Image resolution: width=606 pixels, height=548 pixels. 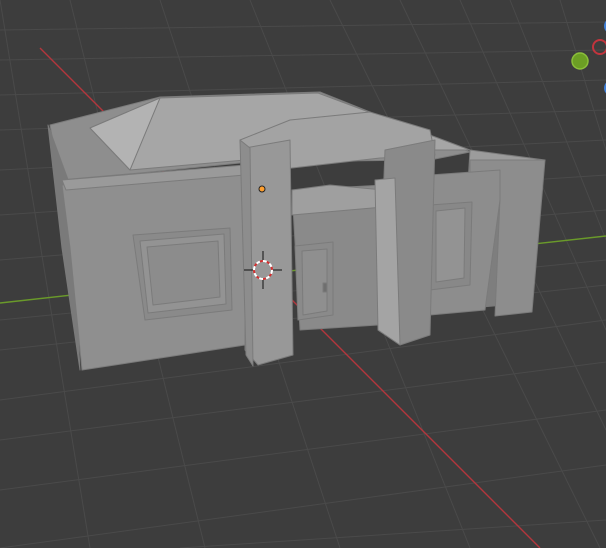 What do you see at coordinates (599, 47) in the screenshot?
I see `gizmo-neg-x` at bounding box center [599, 47].